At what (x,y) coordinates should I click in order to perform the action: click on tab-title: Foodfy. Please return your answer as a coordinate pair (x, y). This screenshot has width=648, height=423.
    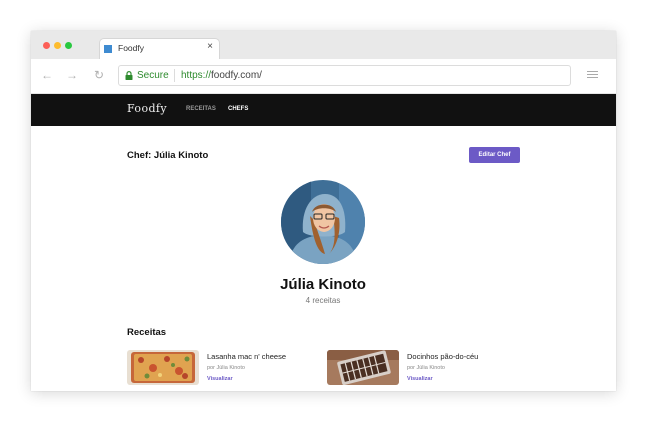
    Looking at the image, I should click on (131, 48).